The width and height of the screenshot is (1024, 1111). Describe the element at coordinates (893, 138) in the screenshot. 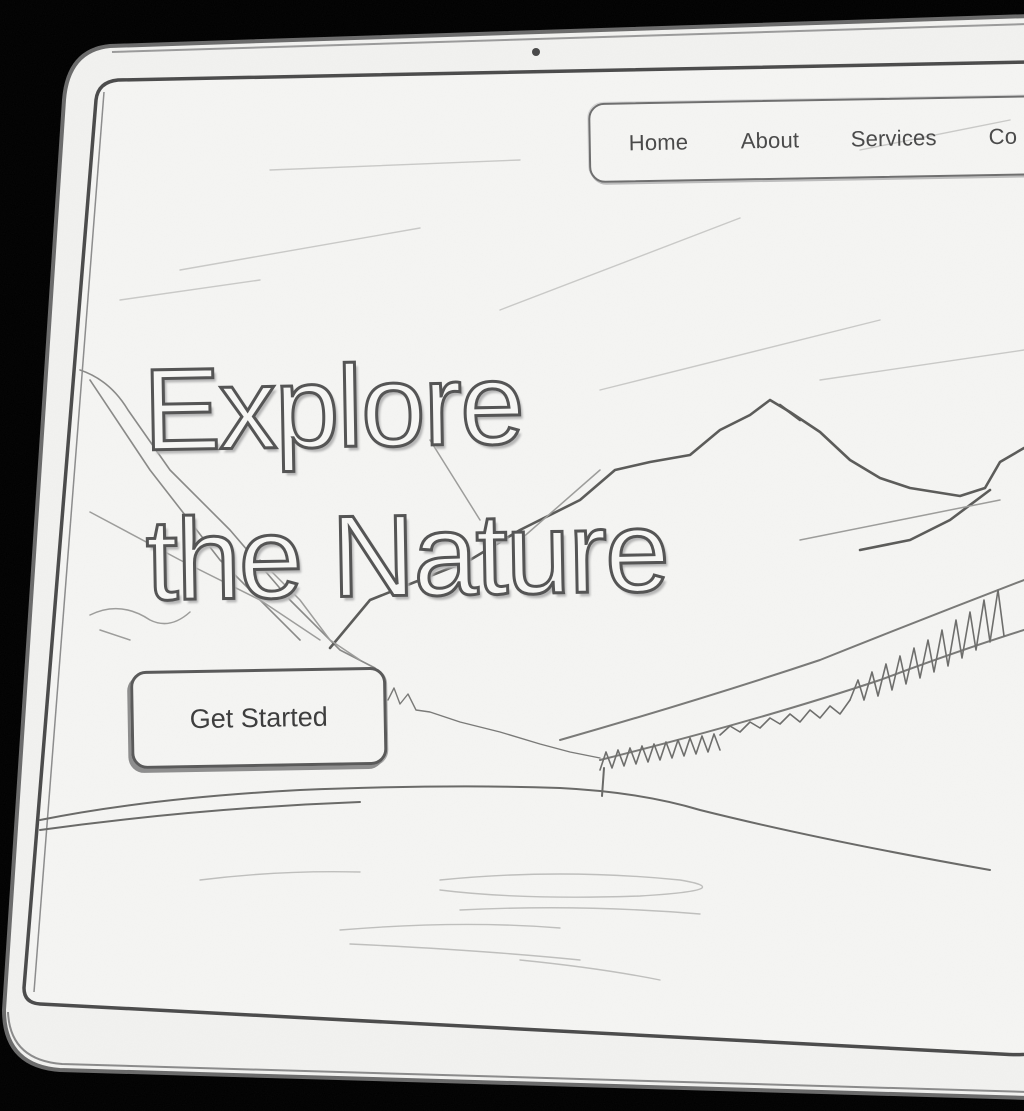

I see `nav-item-services: Services` at that location.